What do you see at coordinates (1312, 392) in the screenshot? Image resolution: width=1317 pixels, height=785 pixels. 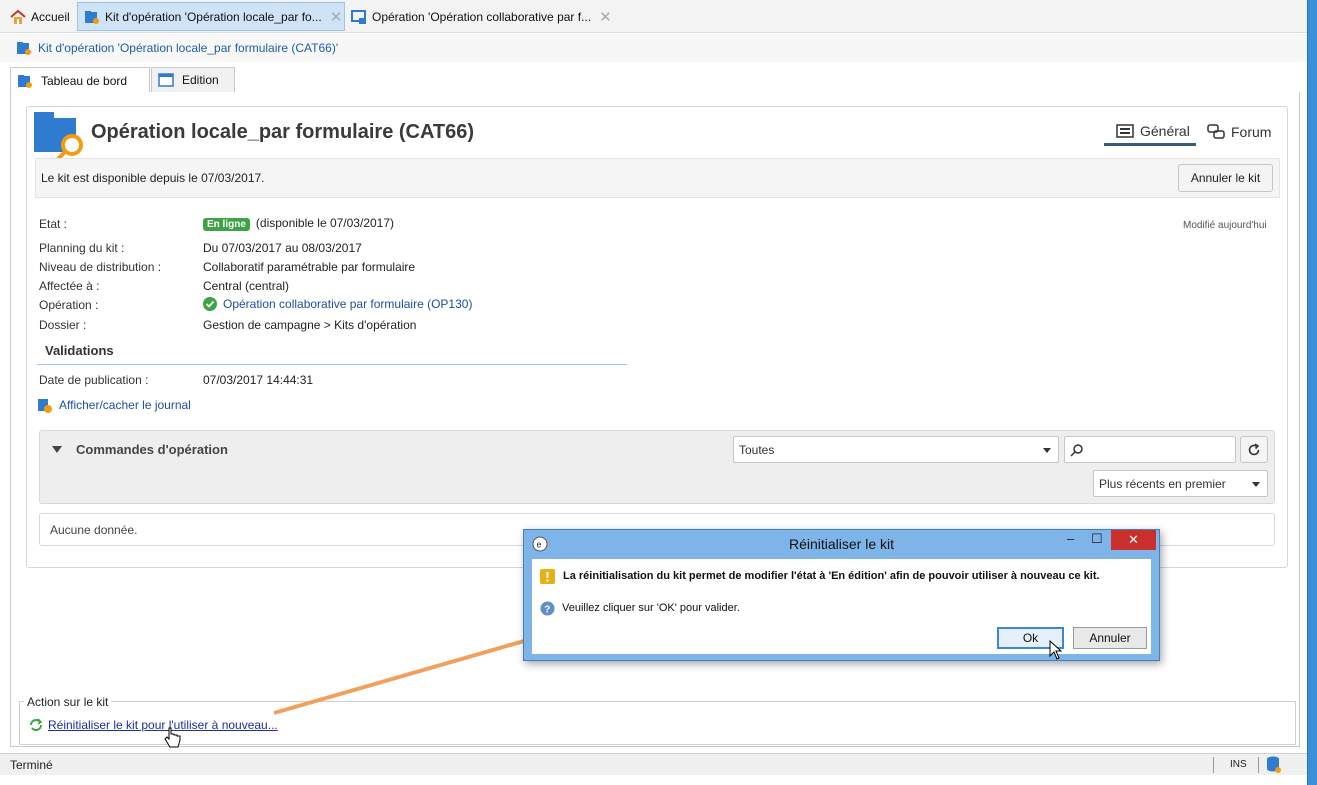 I see `window-frame-edge` at bounding box center [1312, 392].